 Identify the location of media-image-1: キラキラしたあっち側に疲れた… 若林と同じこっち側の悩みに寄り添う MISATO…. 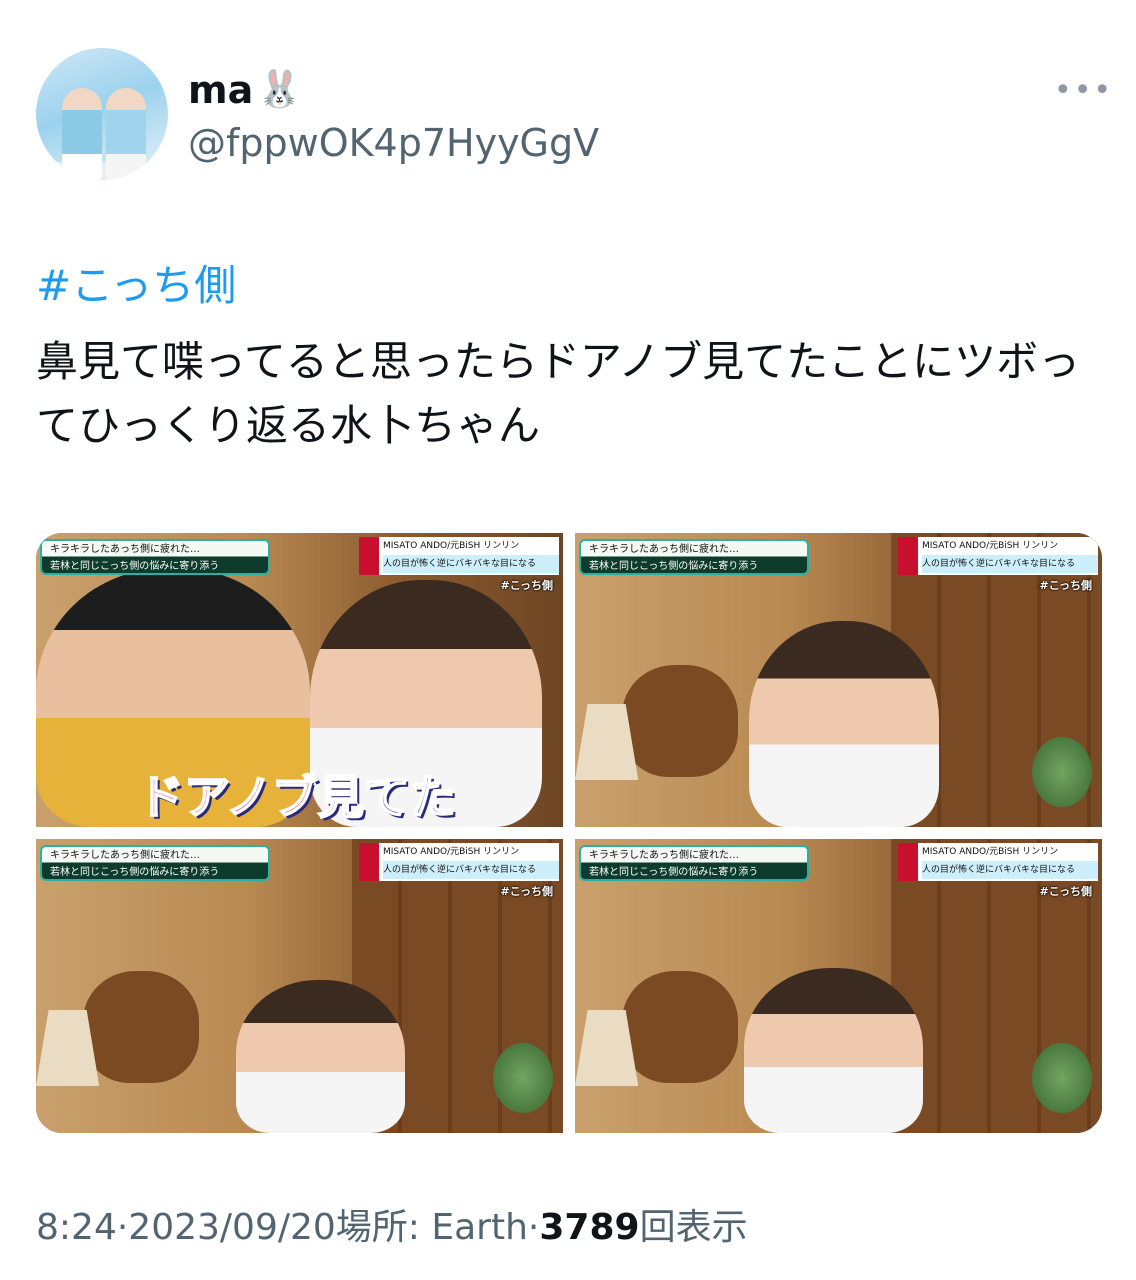
(299, 680).